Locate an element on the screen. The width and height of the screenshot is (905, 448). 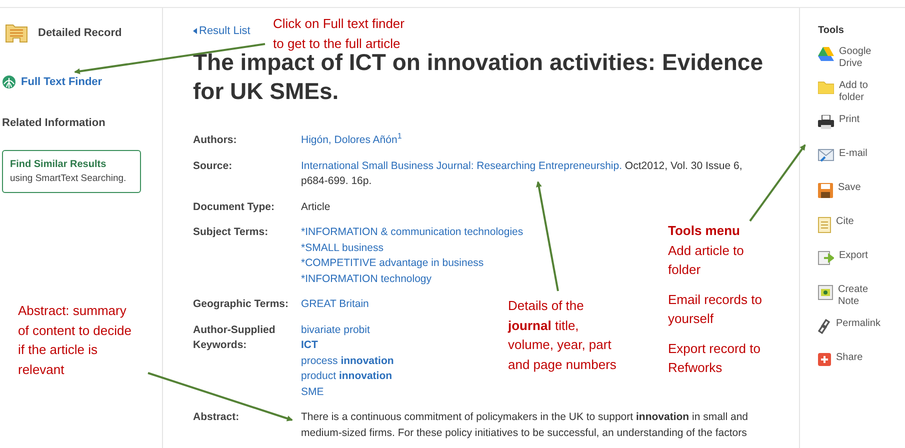
tool-link: Create Note is located at coordinates (860, 296).